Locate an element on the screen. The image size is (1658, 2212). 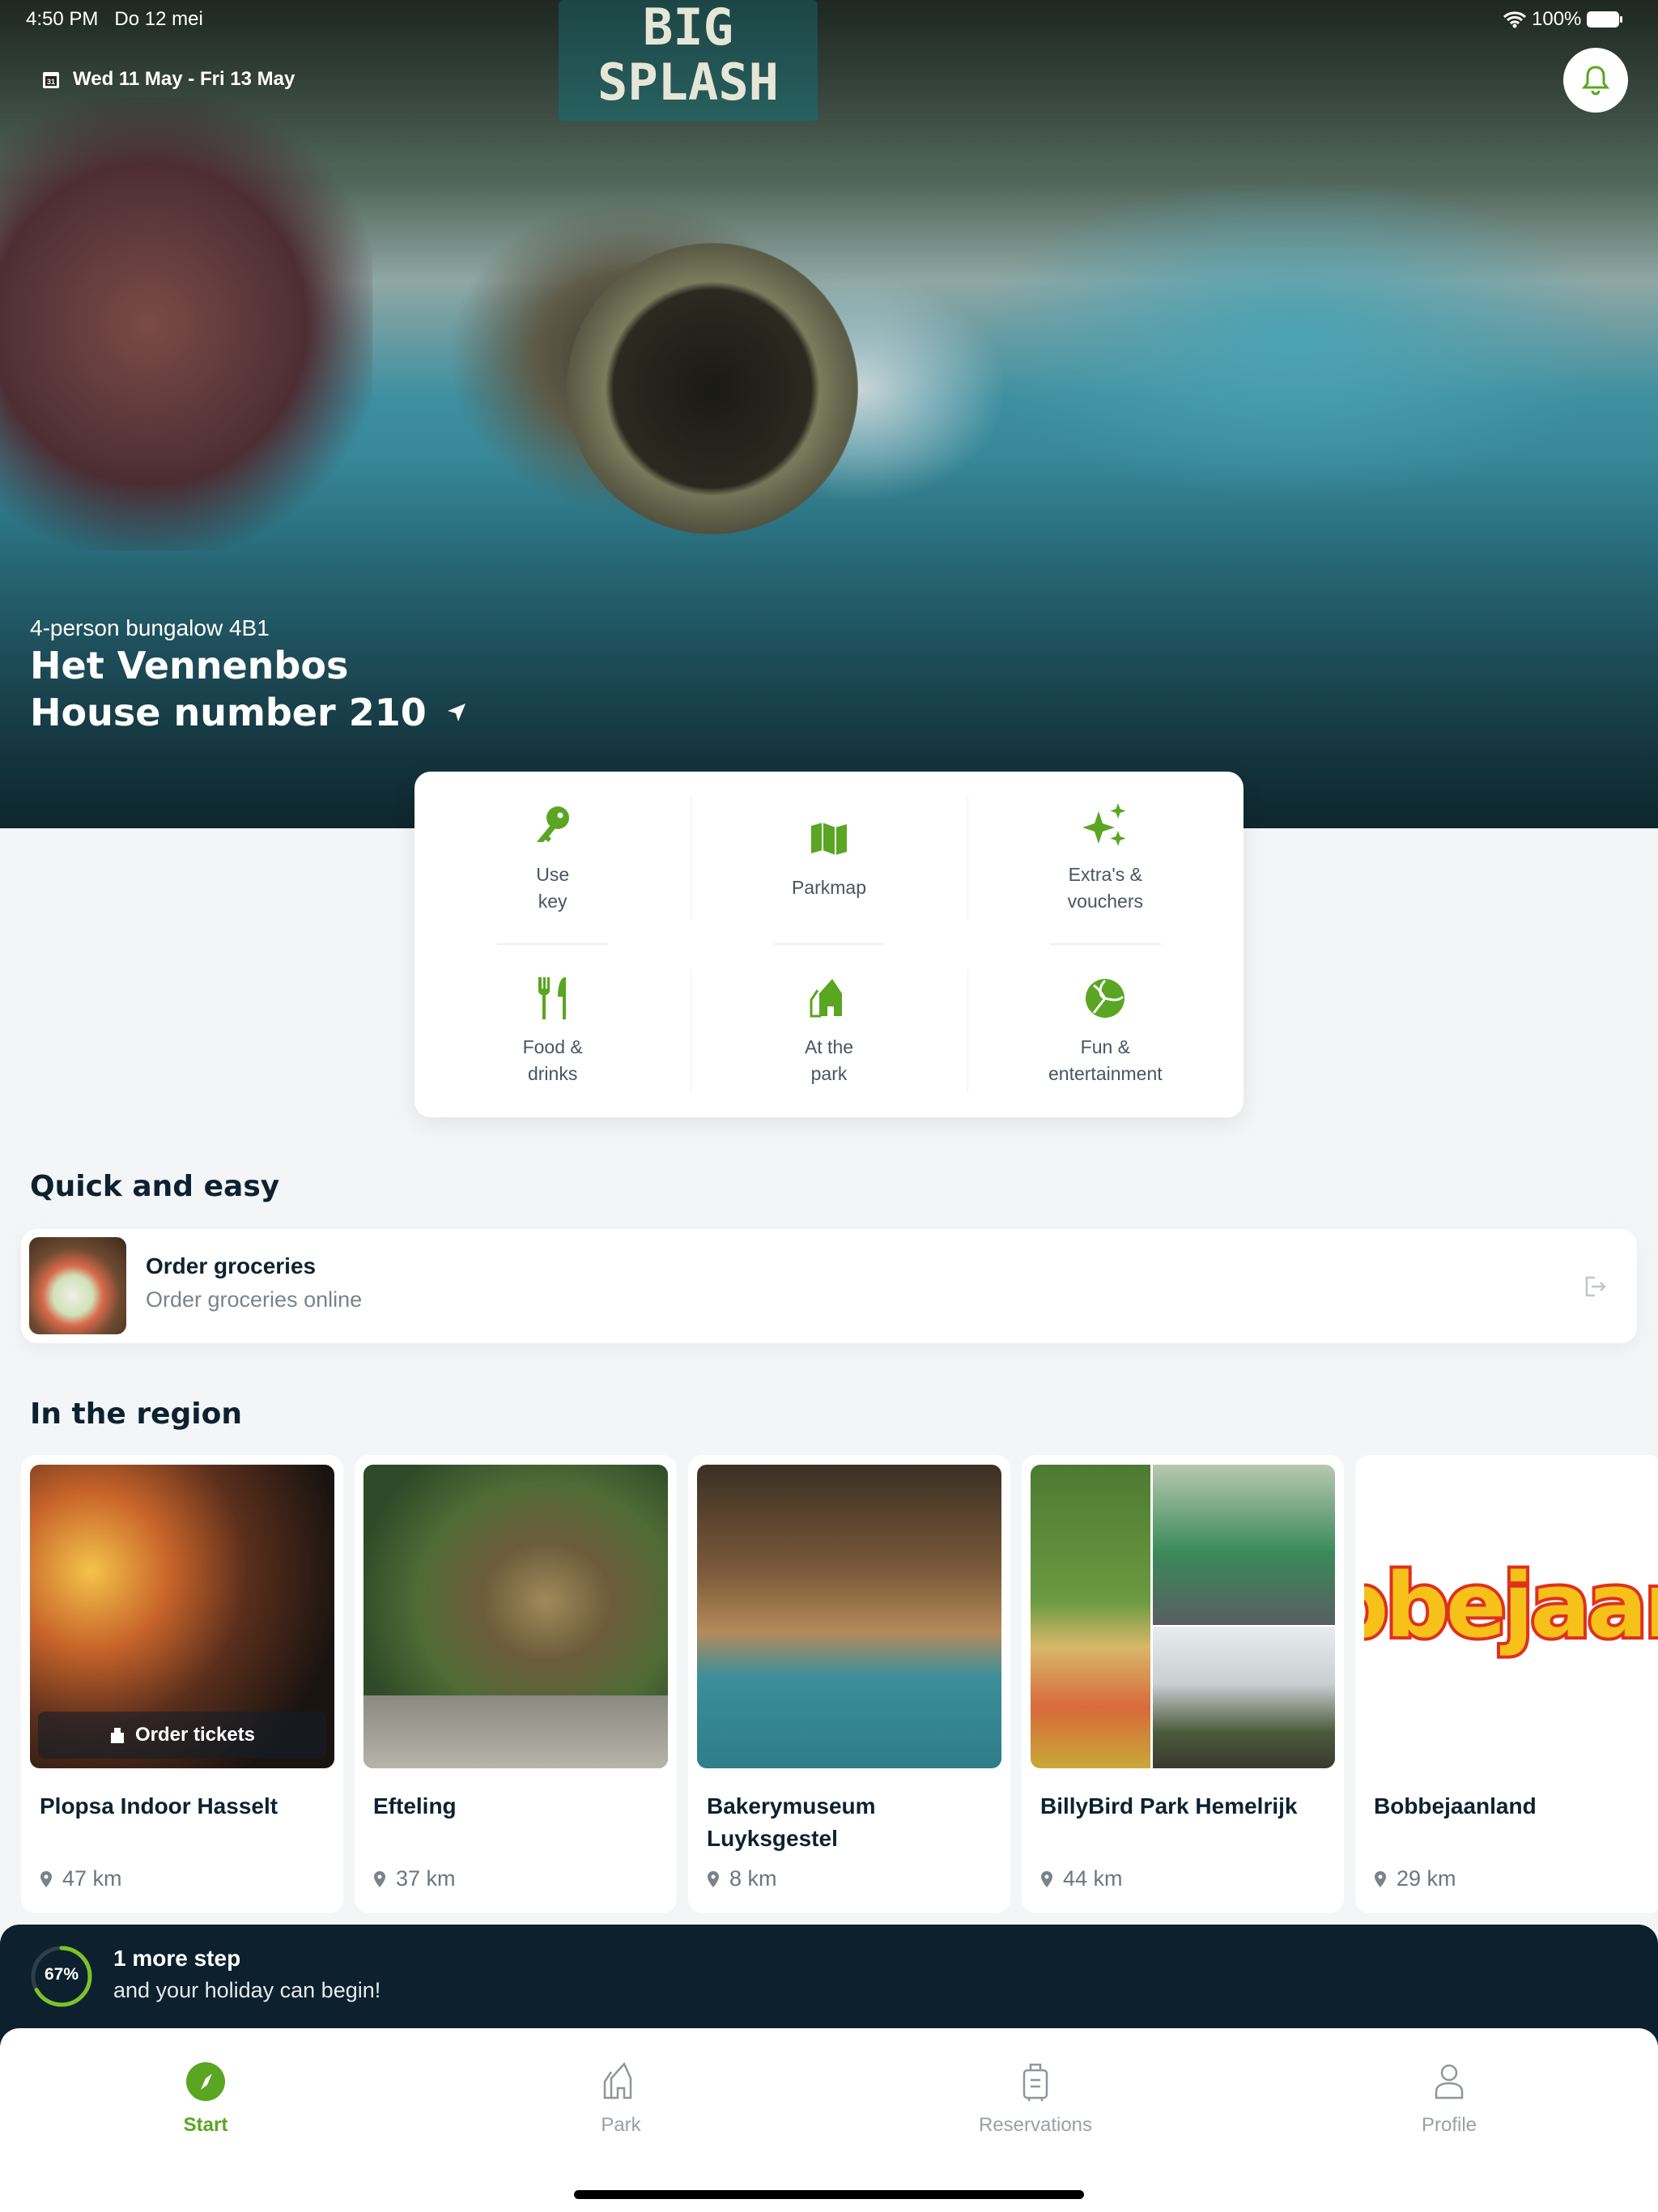
tab-bar: Start Park Reservations Profile is located at coordinates (829, 2120).